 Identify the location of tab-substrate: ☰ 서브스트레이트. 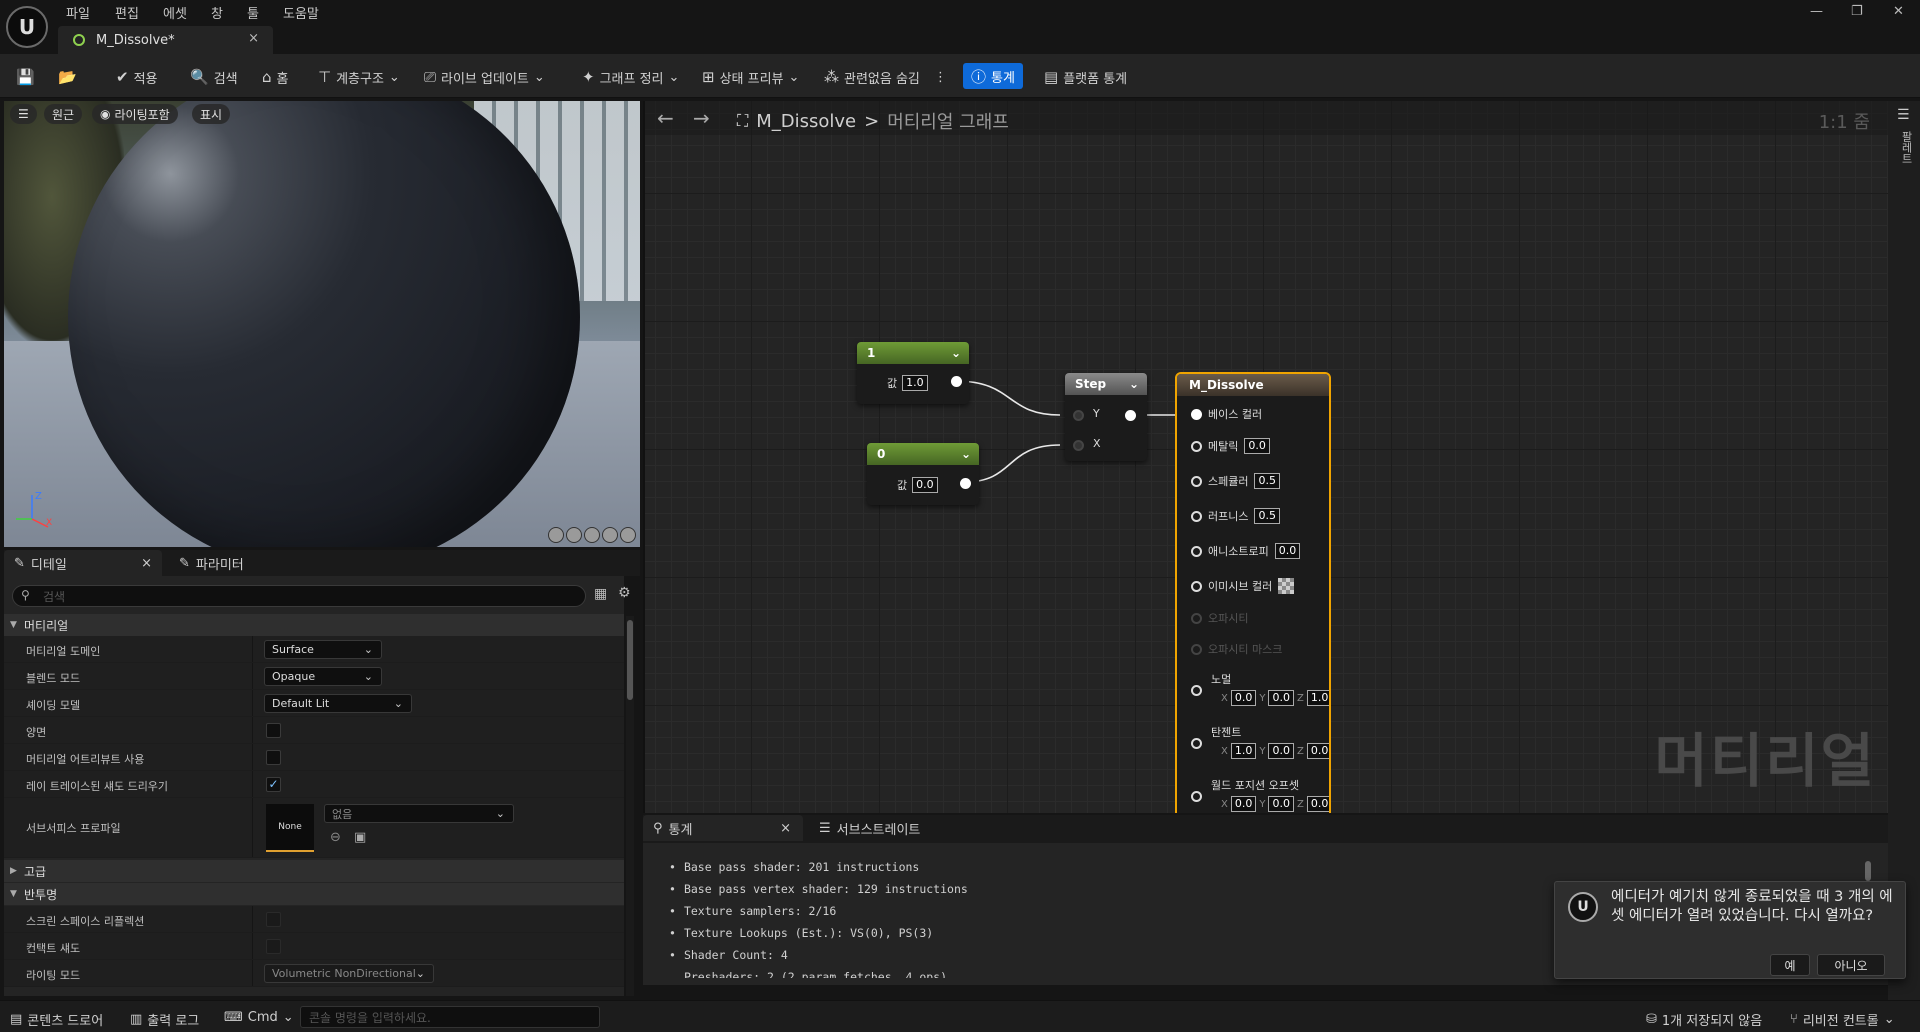
(889, 828).